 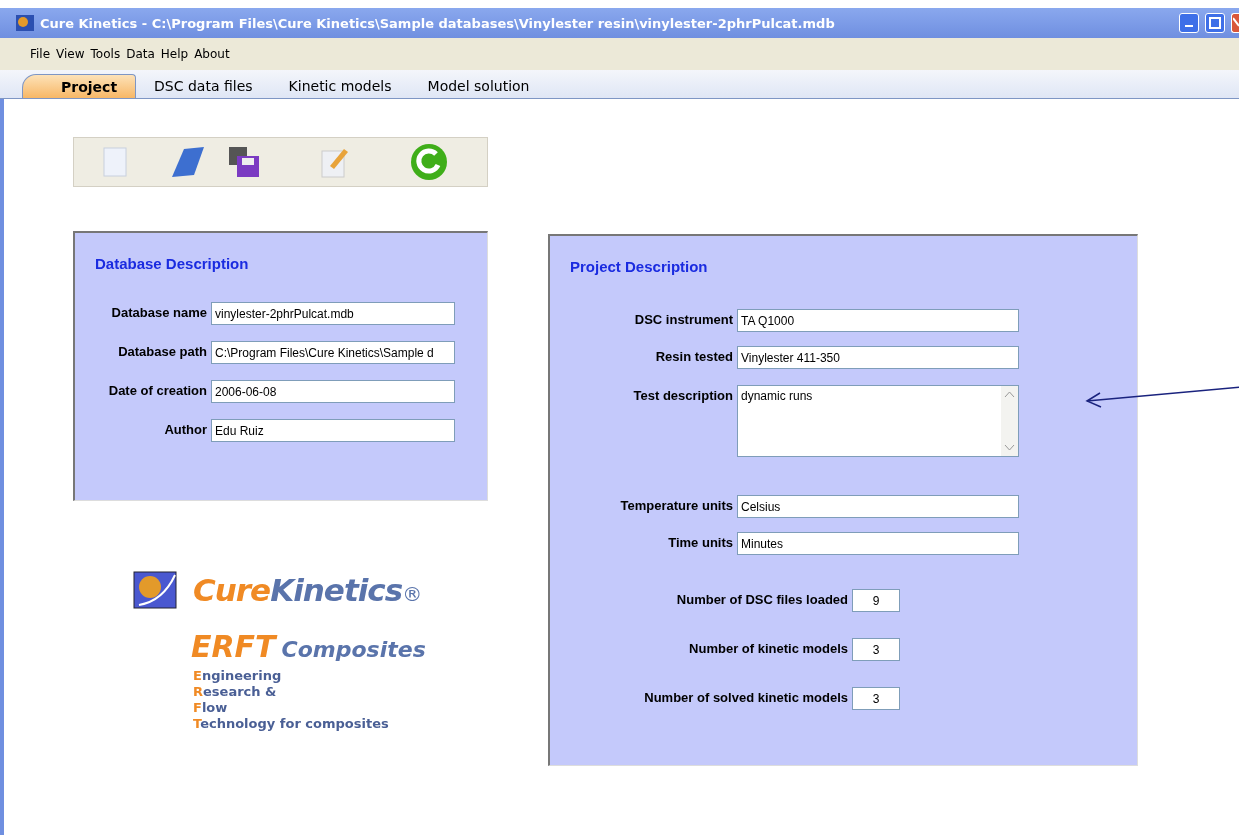 What do you see at coordinates (25, 23) in the screenshot?
I see `app-icon` at bounding box center [25, 23].